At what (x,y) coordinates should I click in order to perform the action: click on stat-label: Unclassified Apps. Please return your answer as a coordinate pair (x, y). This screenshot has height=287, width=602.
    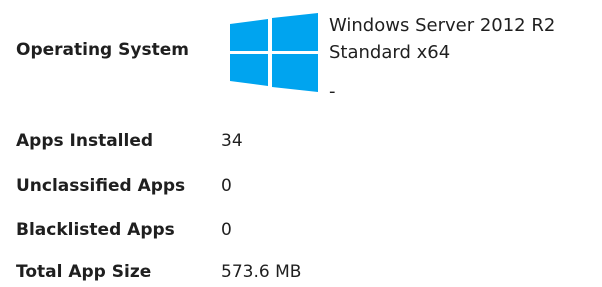
    Looking at the image, I should click on (101, 186).